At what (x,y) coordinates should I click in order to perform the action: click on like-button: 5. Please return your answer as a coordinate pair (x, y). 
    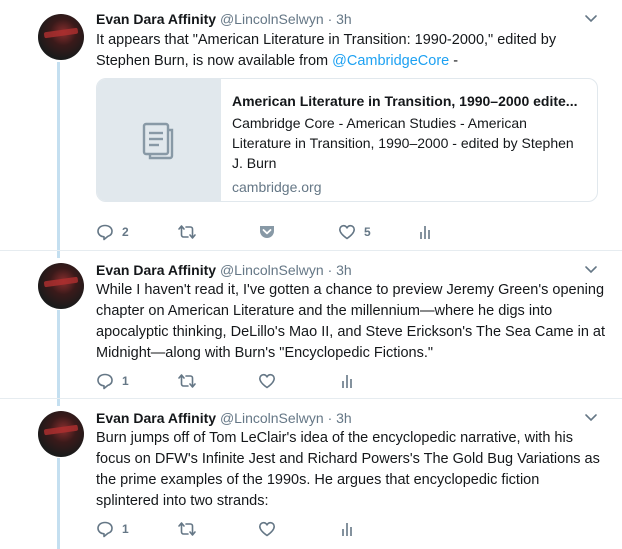
    Looking at the image, I should click on (354, 232).